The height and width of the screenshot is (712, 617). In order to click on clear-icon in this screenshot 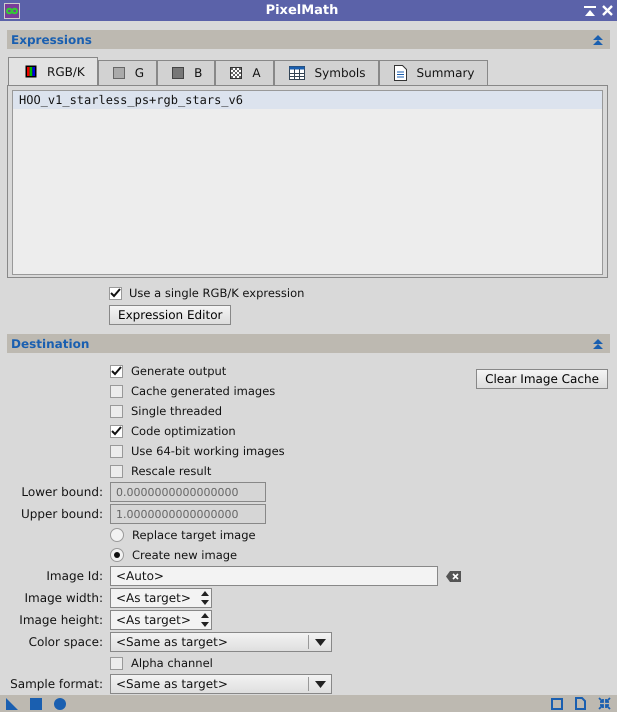, I will do `click(453, 576)`.